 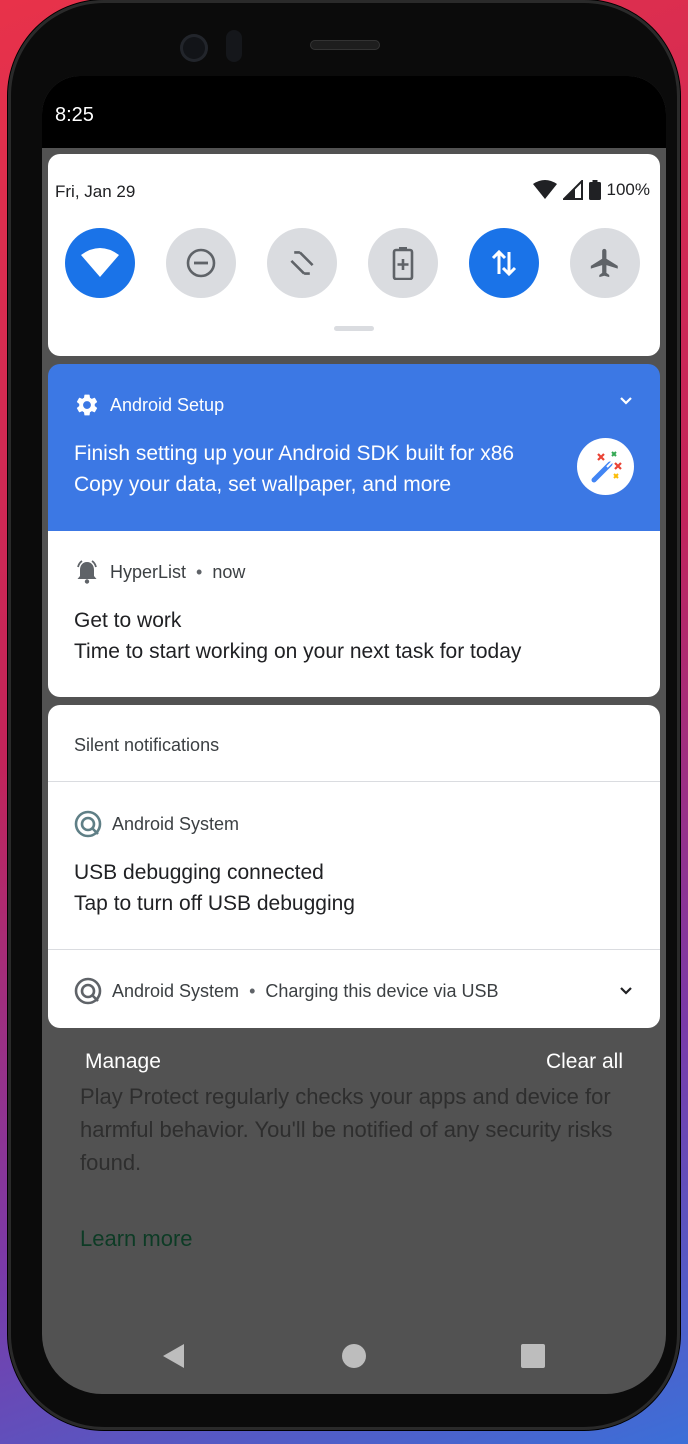 What do you see at coordinates (214, 903) in the screenshot?
I see `notification-text: Tap to turn off USB debugging` at bounding box center [214, 903].